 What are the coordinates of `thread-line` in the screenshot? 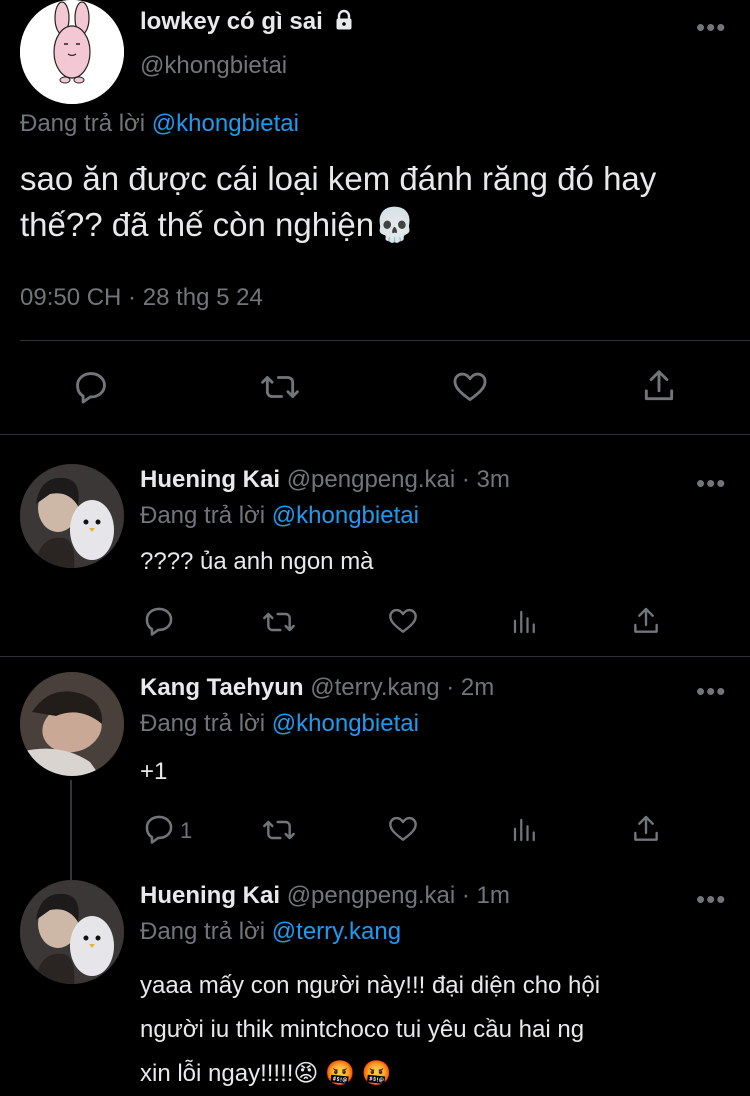 It's located at (71, 830).